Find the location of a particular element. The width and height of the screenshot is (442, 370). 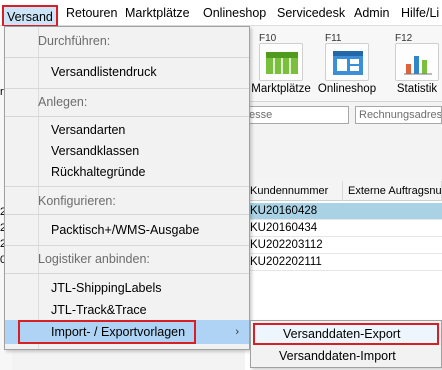

table-row: KU202202111 is located at coordinates (343, 262).